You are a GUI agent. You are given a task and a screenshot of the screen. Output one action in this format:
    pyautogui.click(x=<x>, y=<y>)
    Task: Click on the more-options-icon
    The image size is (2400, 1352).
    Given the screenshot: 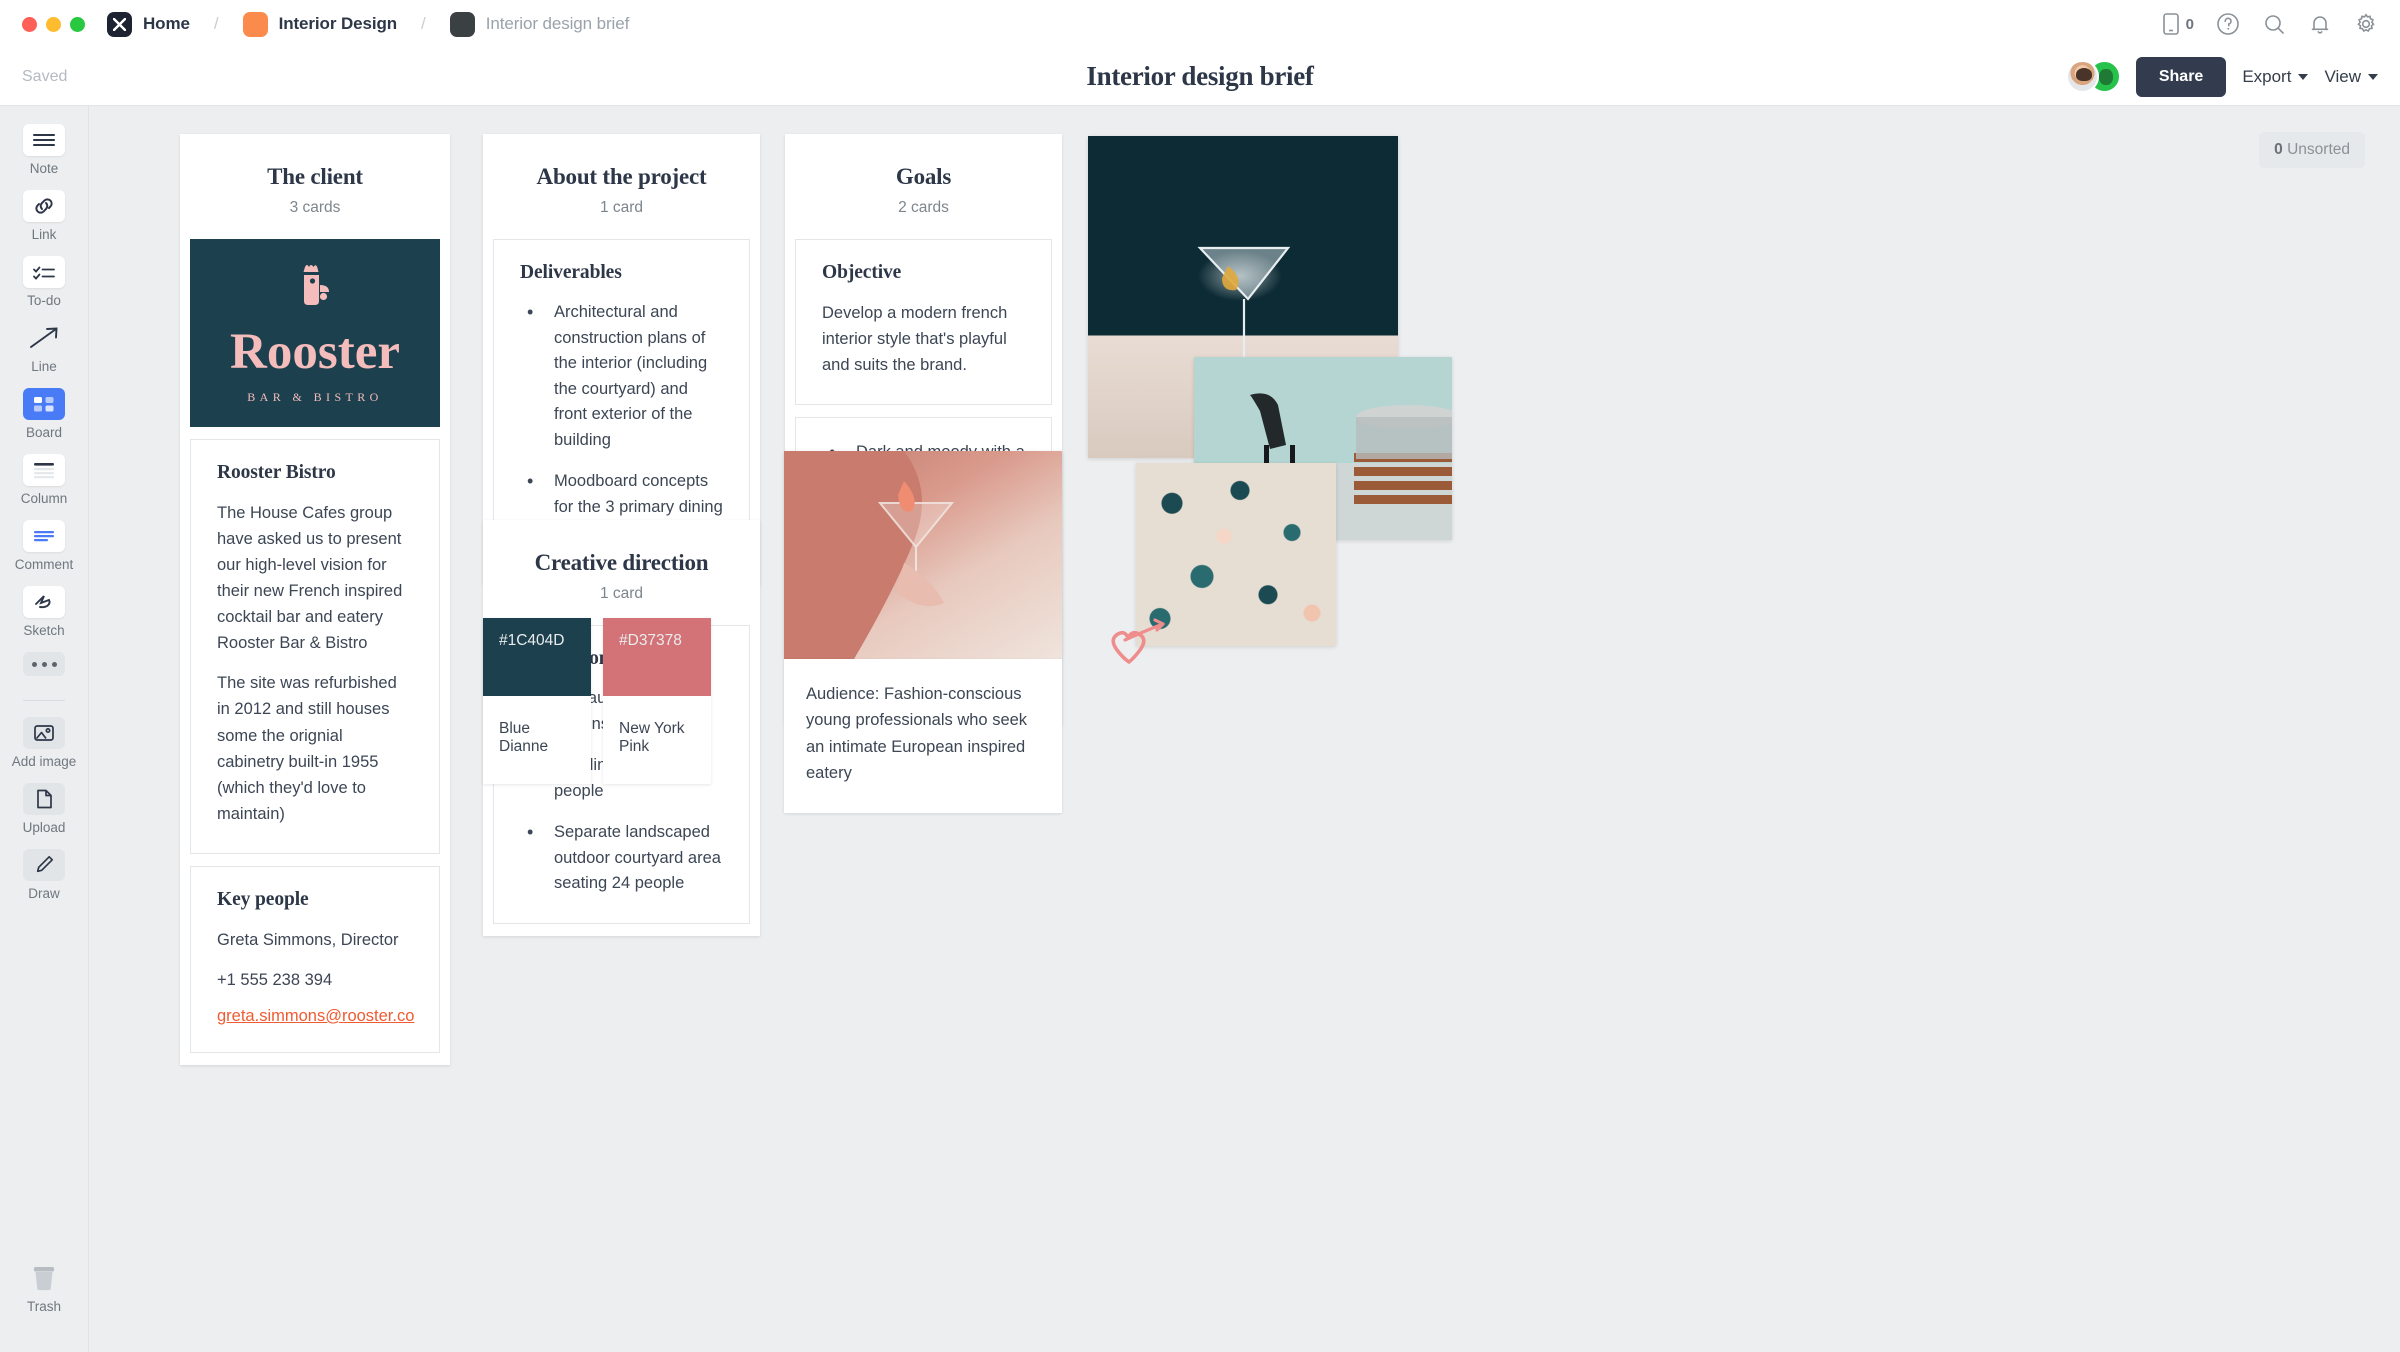 What is the action you would take?
    pyautogui.click(x=44, y=664)
    